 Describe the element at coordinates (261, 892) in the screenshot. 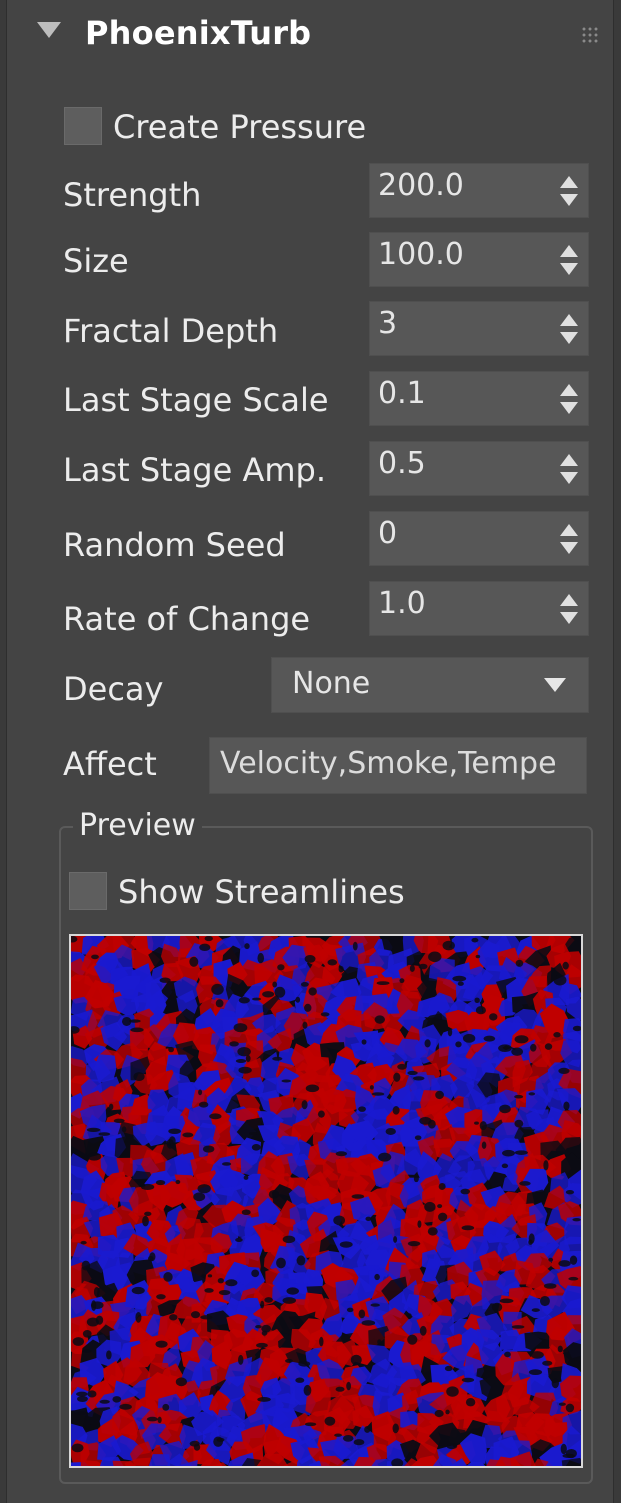

I see `show-streamlines-label: Show Streamlines` at that location.